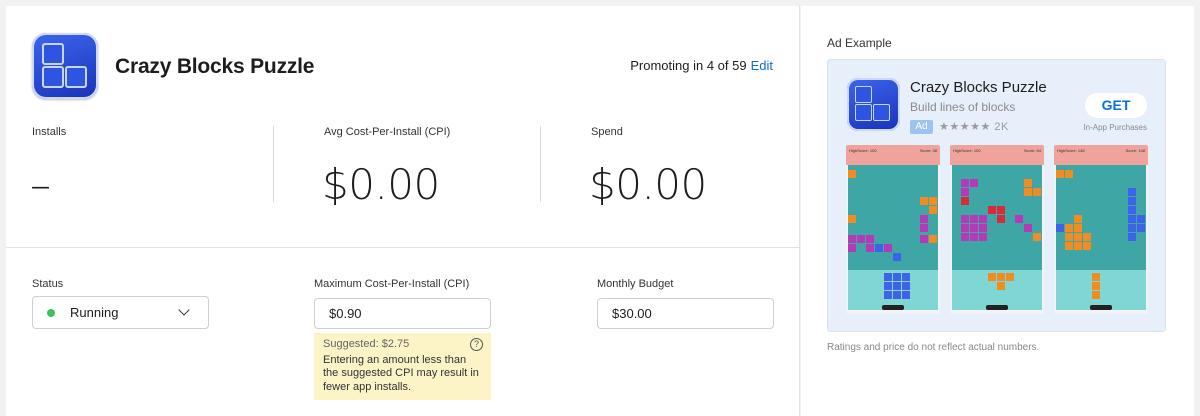  What do you see at coordinates (965, 127) in the screenshot?
I see `star-icons: ★★★★★` at bounding box center [965, 127].